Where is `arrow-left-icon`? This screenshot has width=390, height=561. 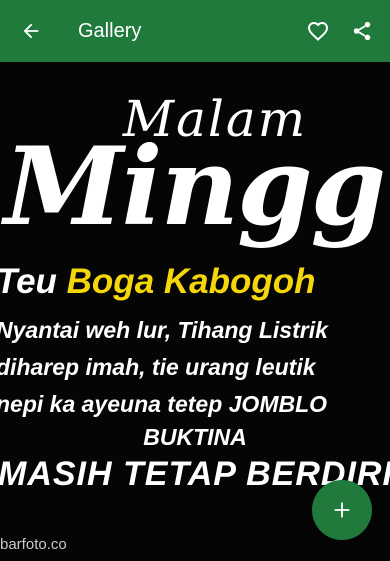
arrow-left-icon is located at coordinates (31, 31).